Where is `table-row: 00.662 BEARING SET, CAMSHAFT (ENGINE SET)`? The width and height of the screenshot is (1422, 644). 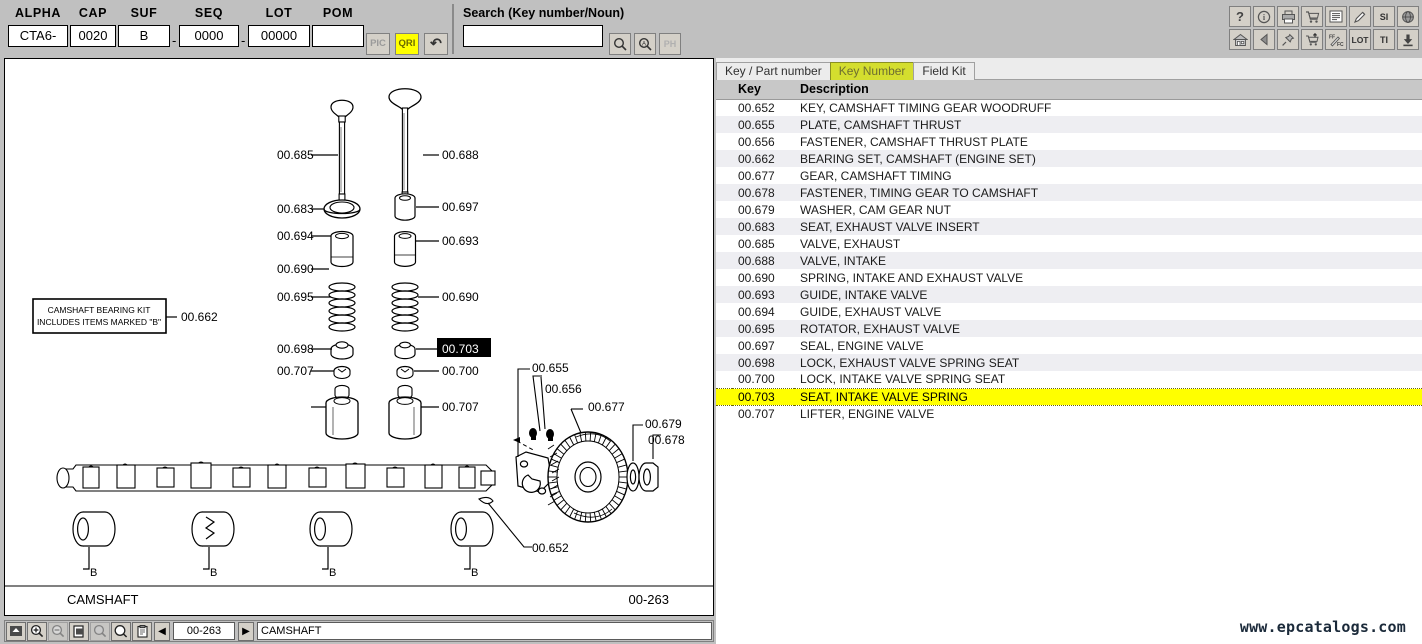
table-row: 00.662 BEARING SET, CAMSHAFT (ENGINE SET) is located at coordinates (1069, 158).